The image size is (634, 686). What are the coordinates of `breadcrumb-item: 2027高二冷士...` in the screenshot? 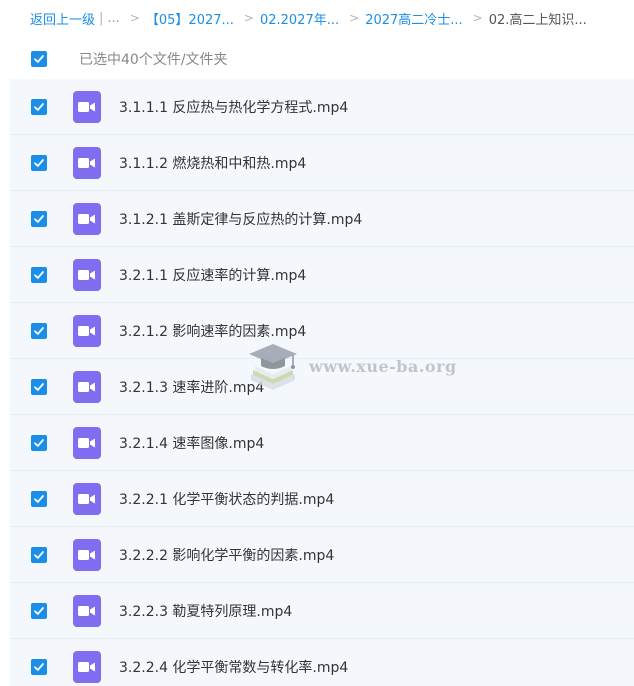 It's located at (413, 18).